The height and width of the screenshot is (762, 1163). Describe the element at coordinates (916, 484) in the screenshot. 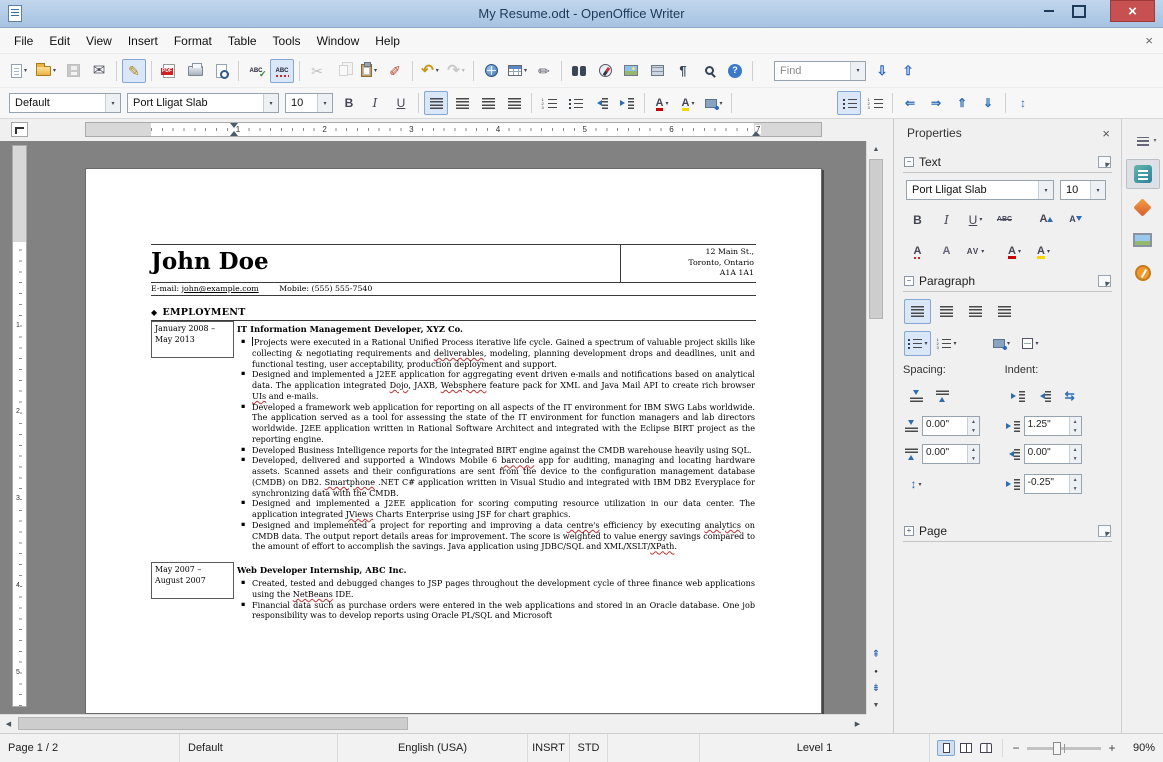

I see `line-spacing-button: ↕ ▾` at that location.